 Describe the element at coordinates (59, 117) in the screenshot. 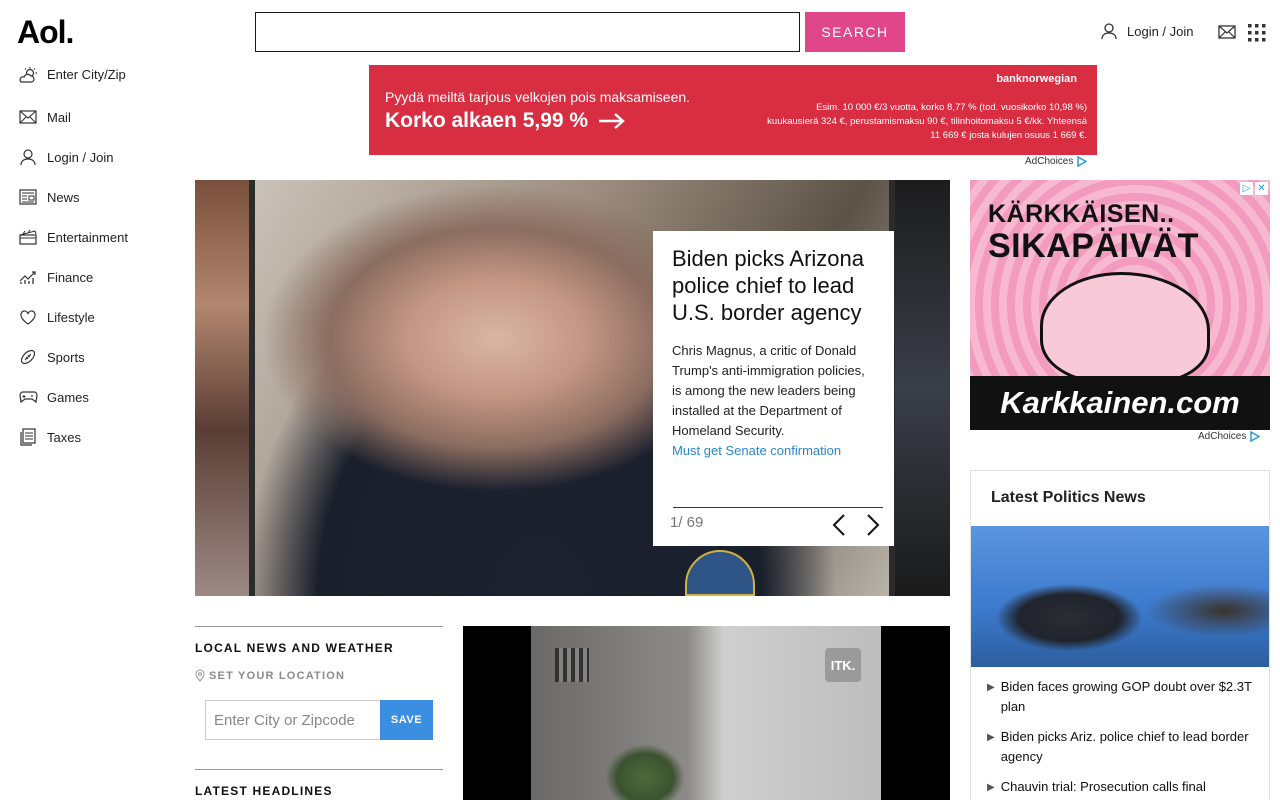

I see `sidebar-item-label: Mail` at that location.